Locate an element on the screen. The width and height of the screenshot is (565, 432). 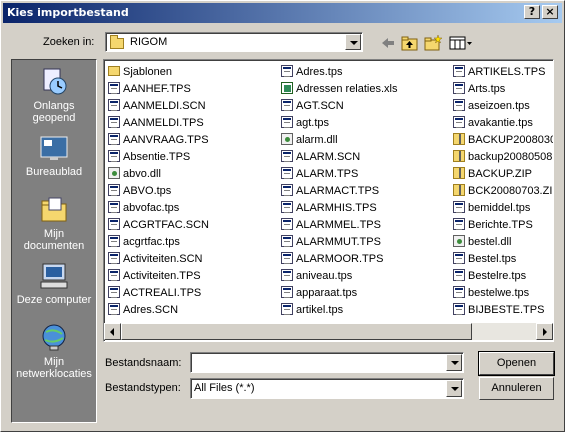
file-item: Bestelre.tps is located at coordinates (501, 276).